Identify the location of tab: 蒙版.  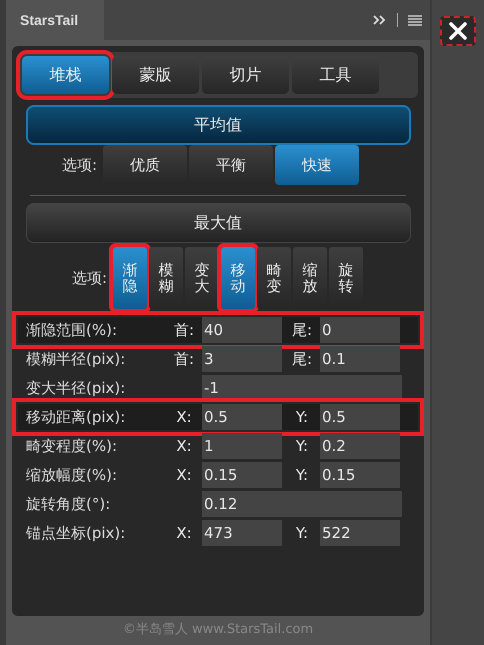
(155, 75).